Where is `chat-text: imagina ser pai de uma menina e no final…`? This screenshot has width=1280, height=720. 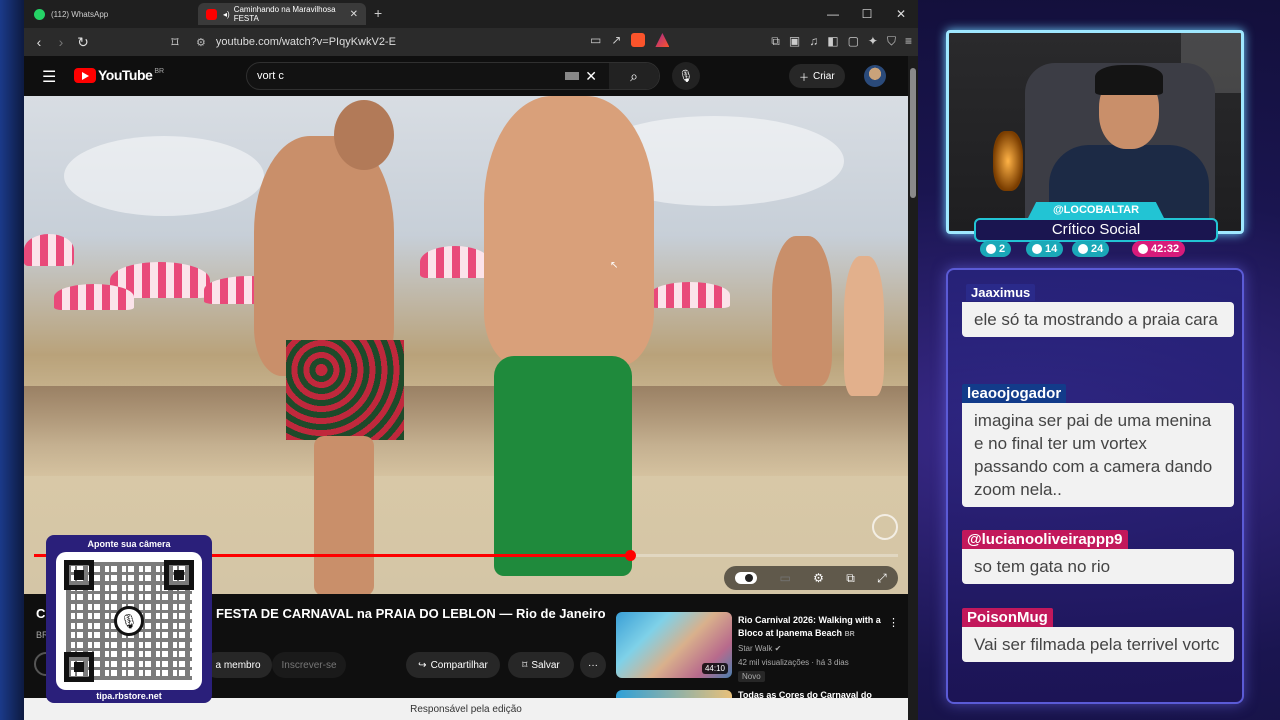 chat-text: imagina ser pai de uma menina e no final… is located at coordinates (1098, 455).